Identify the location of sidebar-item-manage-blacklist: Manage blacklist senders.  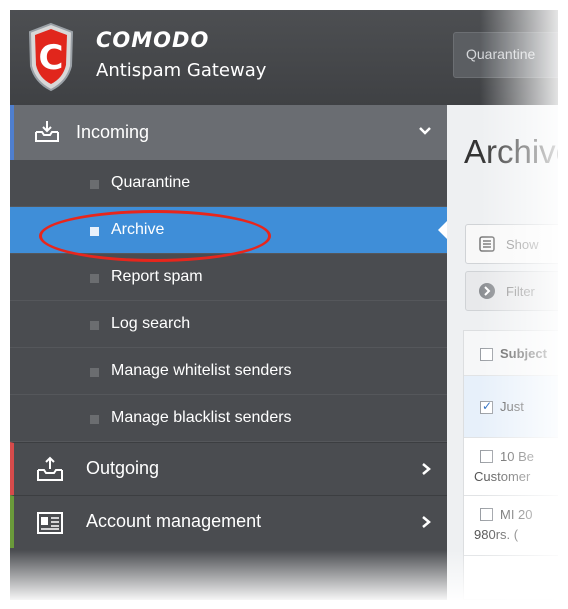
(228, 418).